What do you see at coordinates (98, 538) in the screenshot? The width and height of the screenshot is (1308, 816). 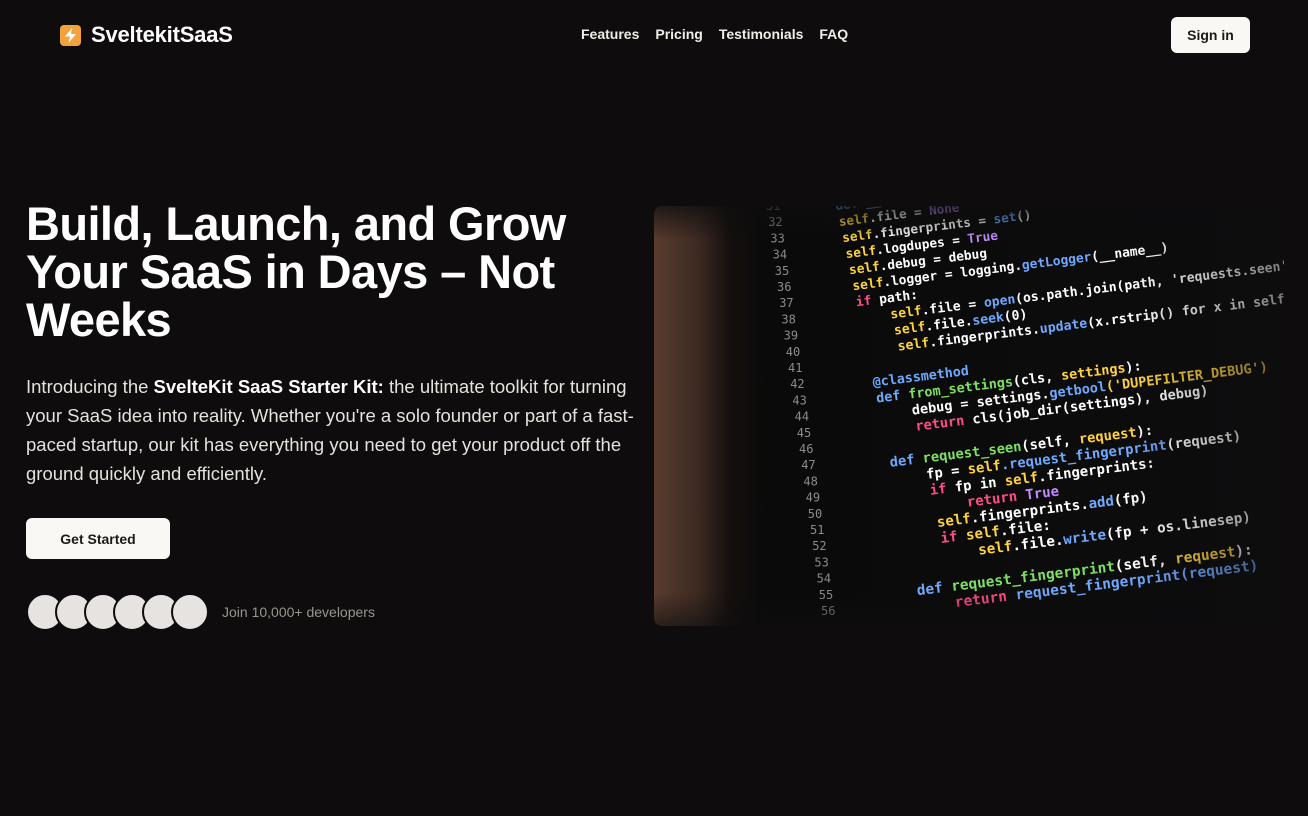 I see `get-started-button: Get Started` at bounding box center [98, 538].